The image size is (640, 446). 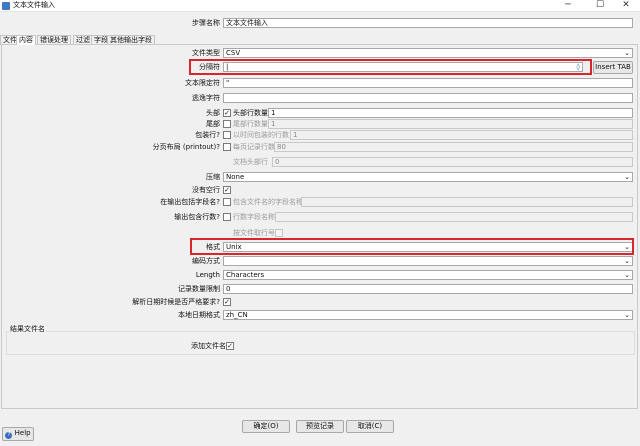 What do you see at coordinates (230, 346) in the screenshot?
I see `add-filename-checkbox: ✓` at bounding box center [230, 346].